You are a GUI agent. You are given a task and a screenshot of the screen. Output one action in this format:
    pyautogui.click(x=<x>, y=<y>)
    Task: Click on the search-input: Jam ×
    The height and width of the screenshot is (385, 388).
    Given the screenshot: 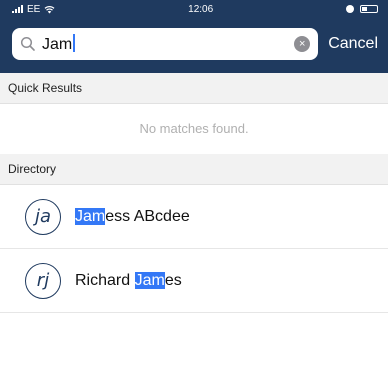 What is the action you would take?
    pyautogui.click(x=165, y=43)
    